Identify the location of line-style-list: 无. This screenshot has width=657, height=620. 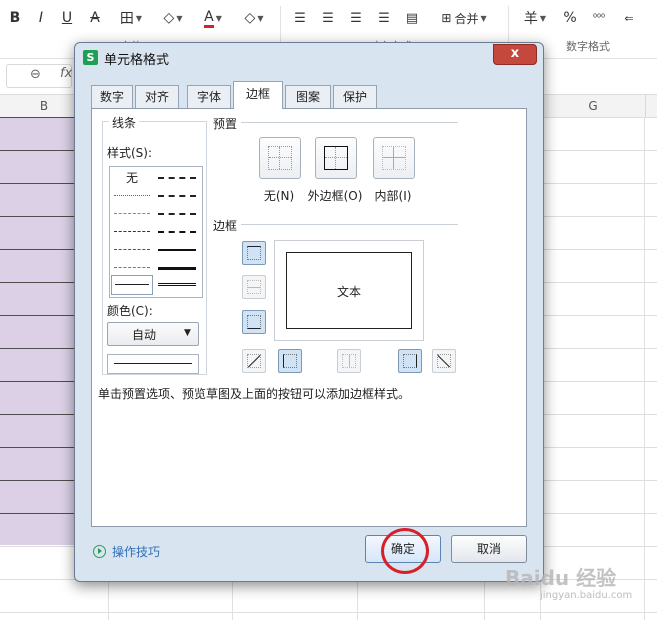
(156, 232).